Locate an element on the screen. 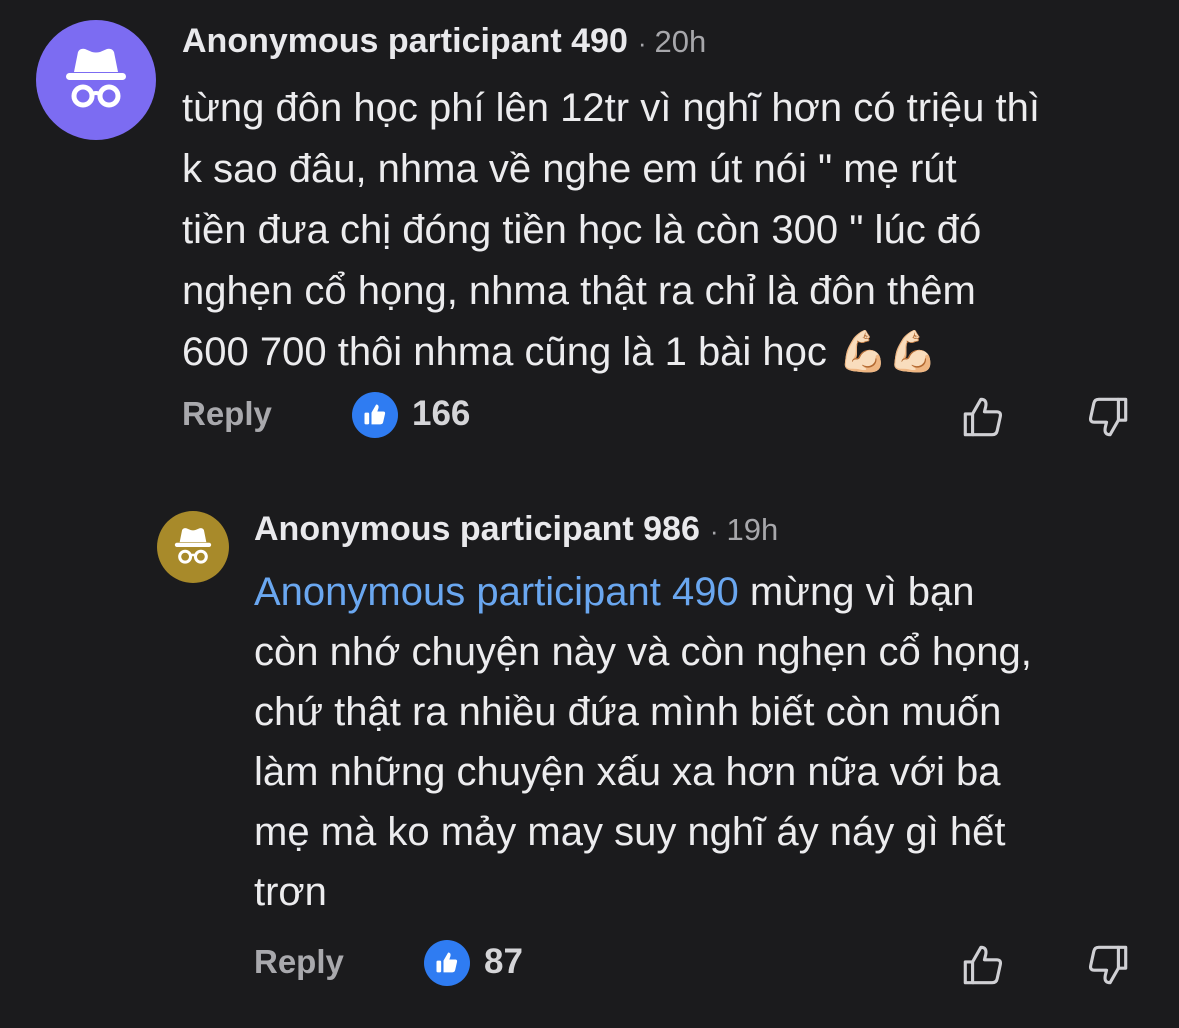 The image size is (1179, 1028). comment-meta: Anonymous participant 490 · 20h is located at coordinates (444, 44).